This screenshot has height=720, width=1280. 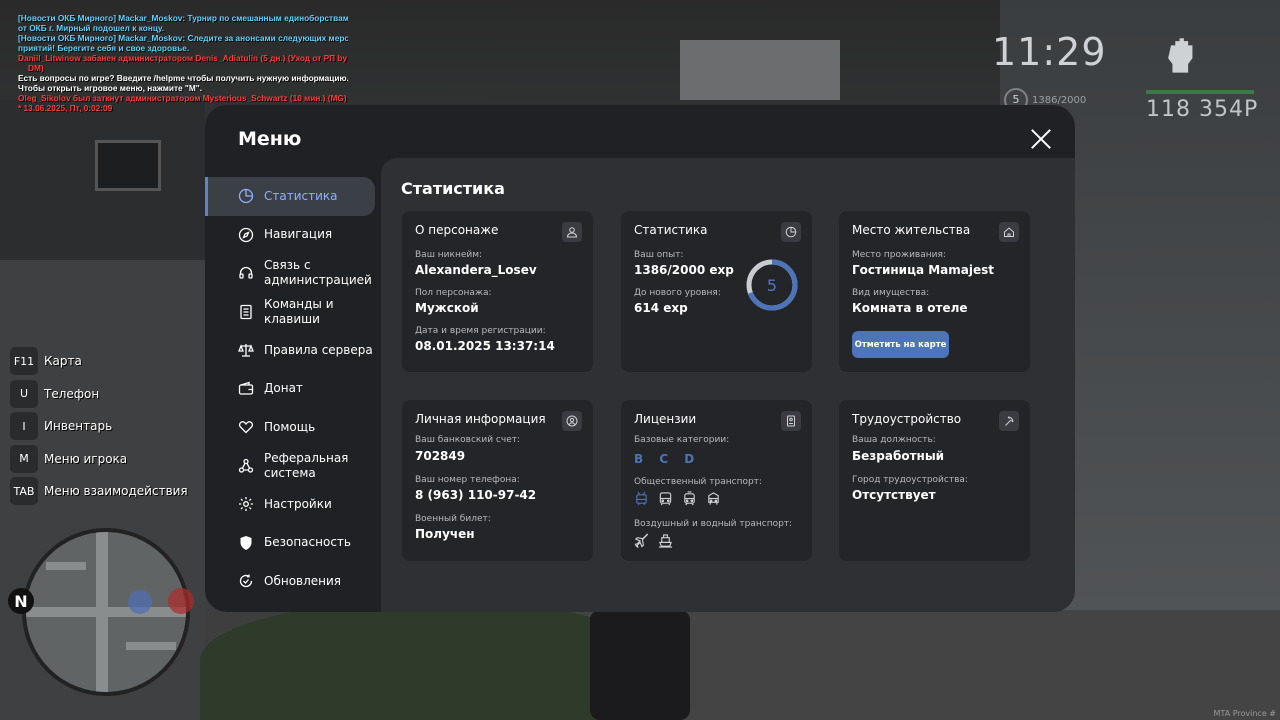 What do you see at coordinates (468, 440) in the screenshot?
I see `field-label: Ваш банковский счет:` at bounding box center [468, 440].